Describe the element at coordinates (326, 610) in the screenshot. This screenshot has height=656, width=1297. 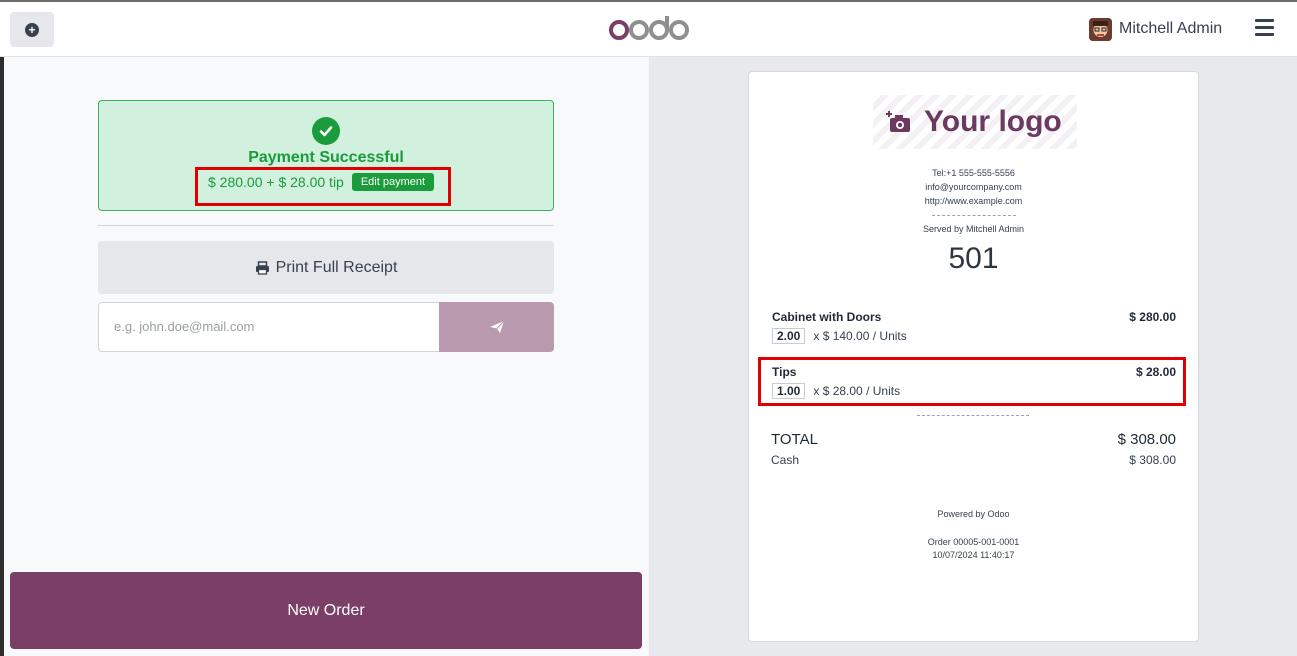
I see `new-order-button: New Order` at that location.